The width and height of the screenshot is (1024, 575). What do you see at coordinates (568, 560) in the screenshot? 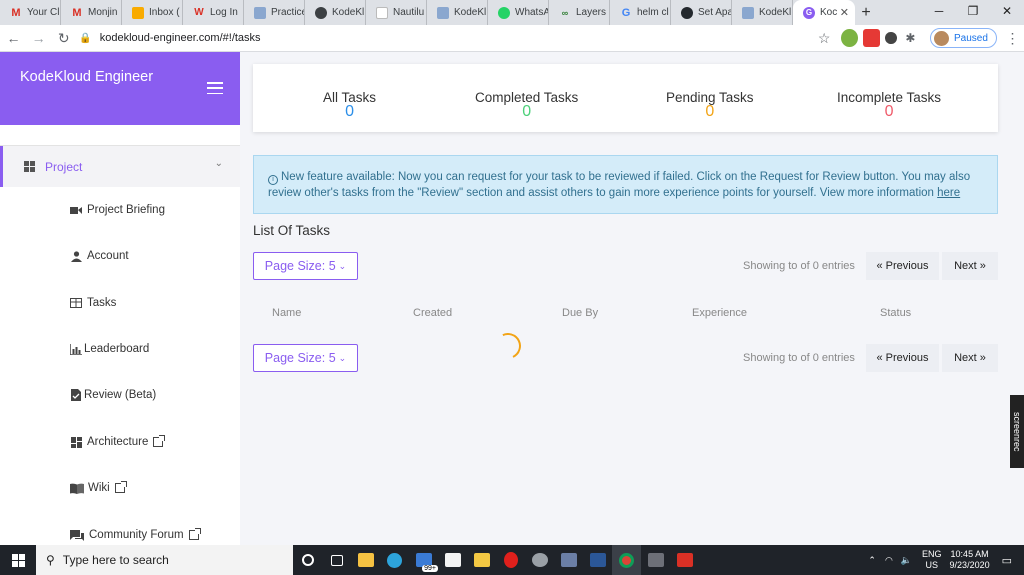
I see `network-app-icon` at bounding box center [568, 560].